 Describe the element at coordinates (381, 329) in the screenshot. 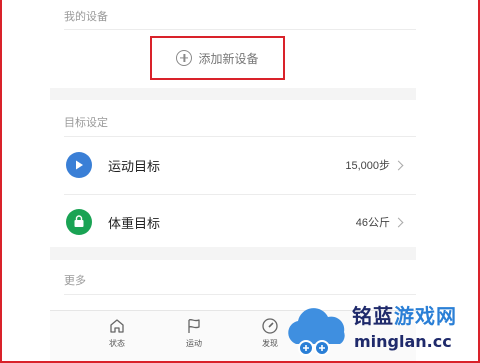

I see `watermark-logo: 铭蓝游戏网 minglan.cc` at that location.